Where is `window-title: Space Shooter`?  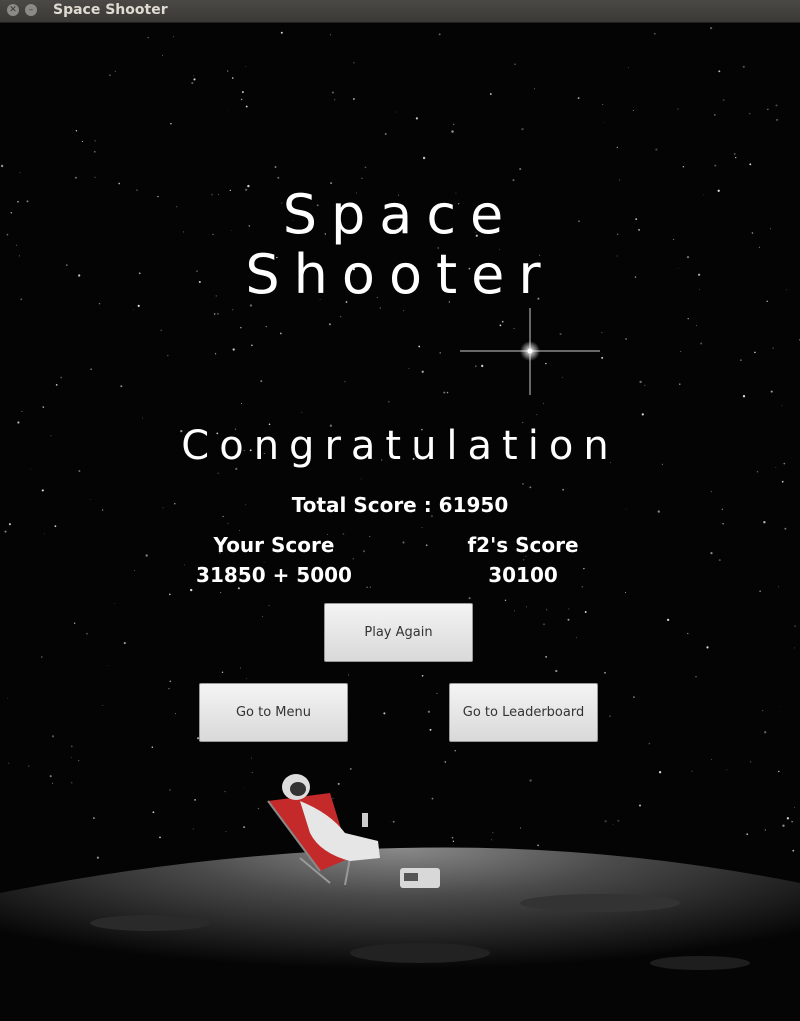 window-title: Space Shooter is located at coordinates (110, 10).